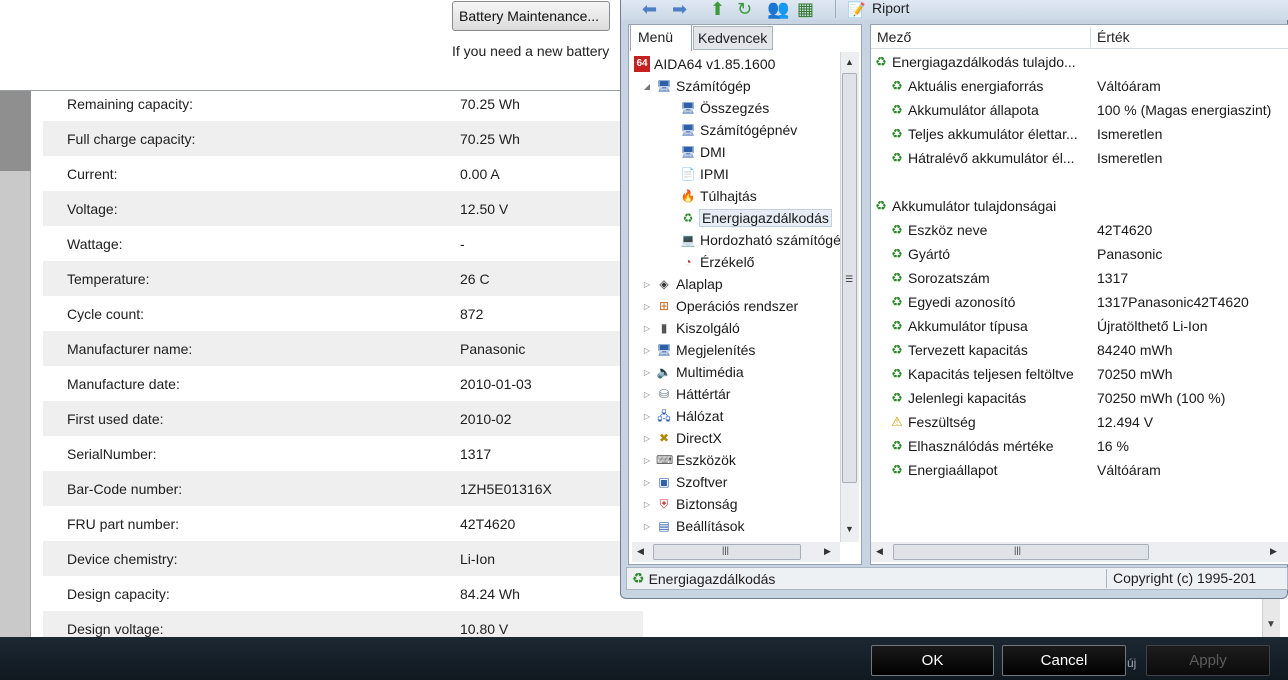 Image resolution: width=1288 pixels, height=680 pixels. Describe the element at coordinates (108, 278) in the screenshot. I see `battery-info-label: Temperature:` at that location.